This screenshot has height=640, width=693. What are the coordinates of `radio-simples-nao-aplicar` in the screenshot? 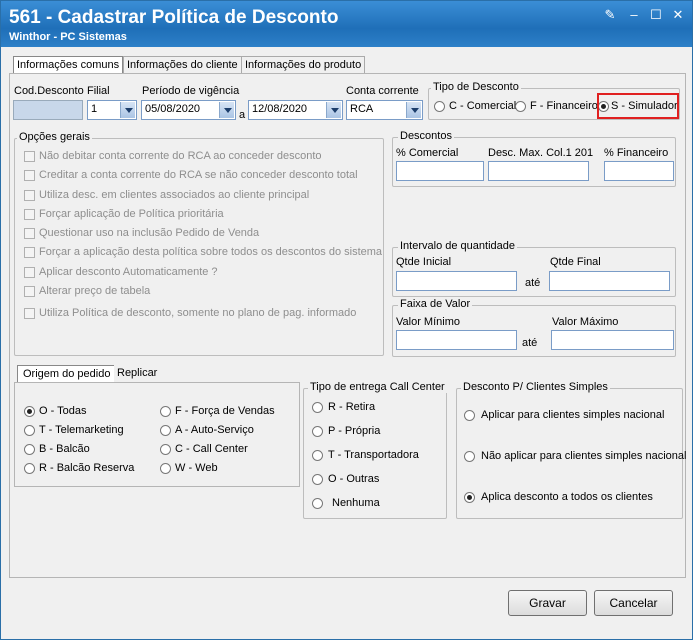 It's located at (469, 456).